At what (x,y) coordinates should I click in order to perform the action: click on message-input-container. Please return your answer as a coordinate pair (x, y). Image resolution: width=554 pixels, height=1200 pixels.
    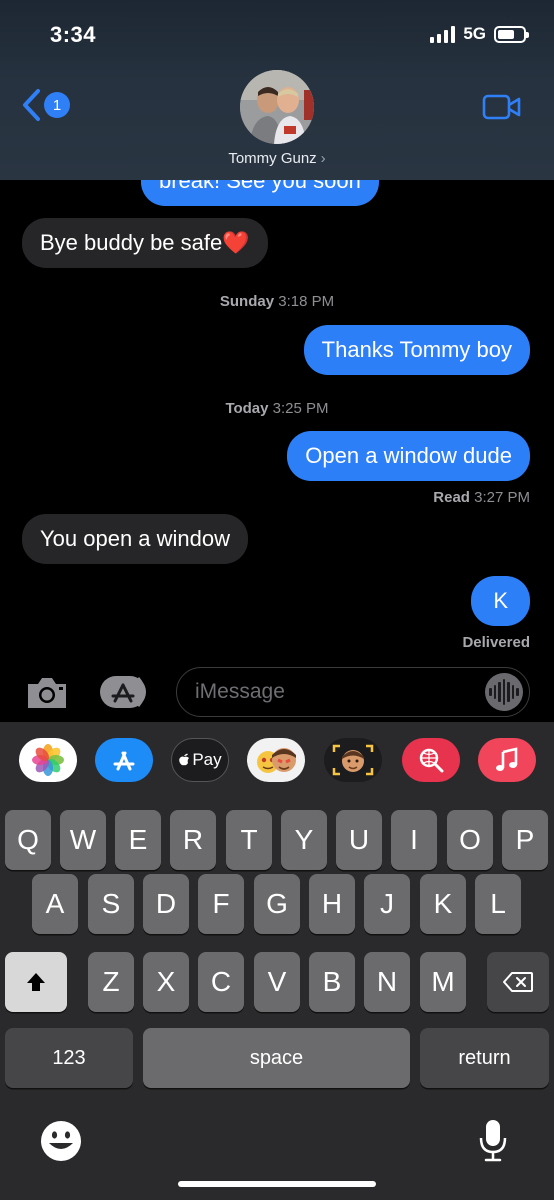
    Looking at the image, I should click on (353, 692).